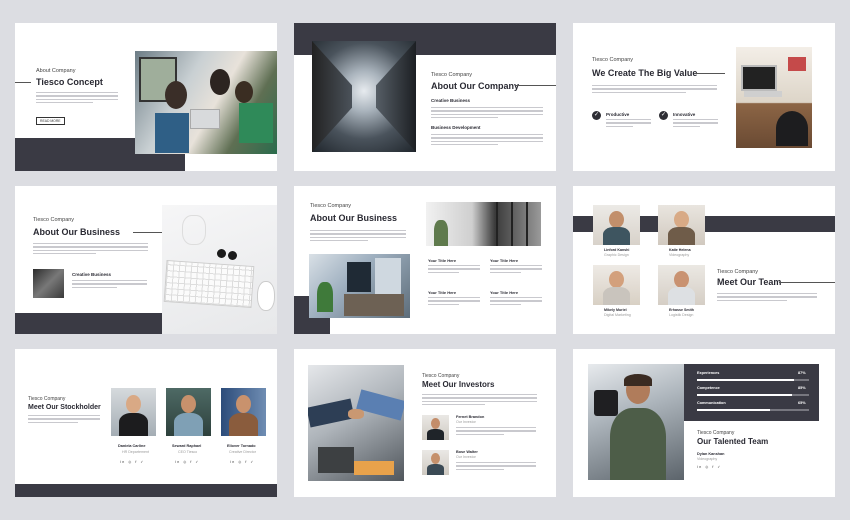 The image size is (850, 520). Describe the element at coordinates (707, 459) in the screenshot. I see `person-role: Videography` at that location.